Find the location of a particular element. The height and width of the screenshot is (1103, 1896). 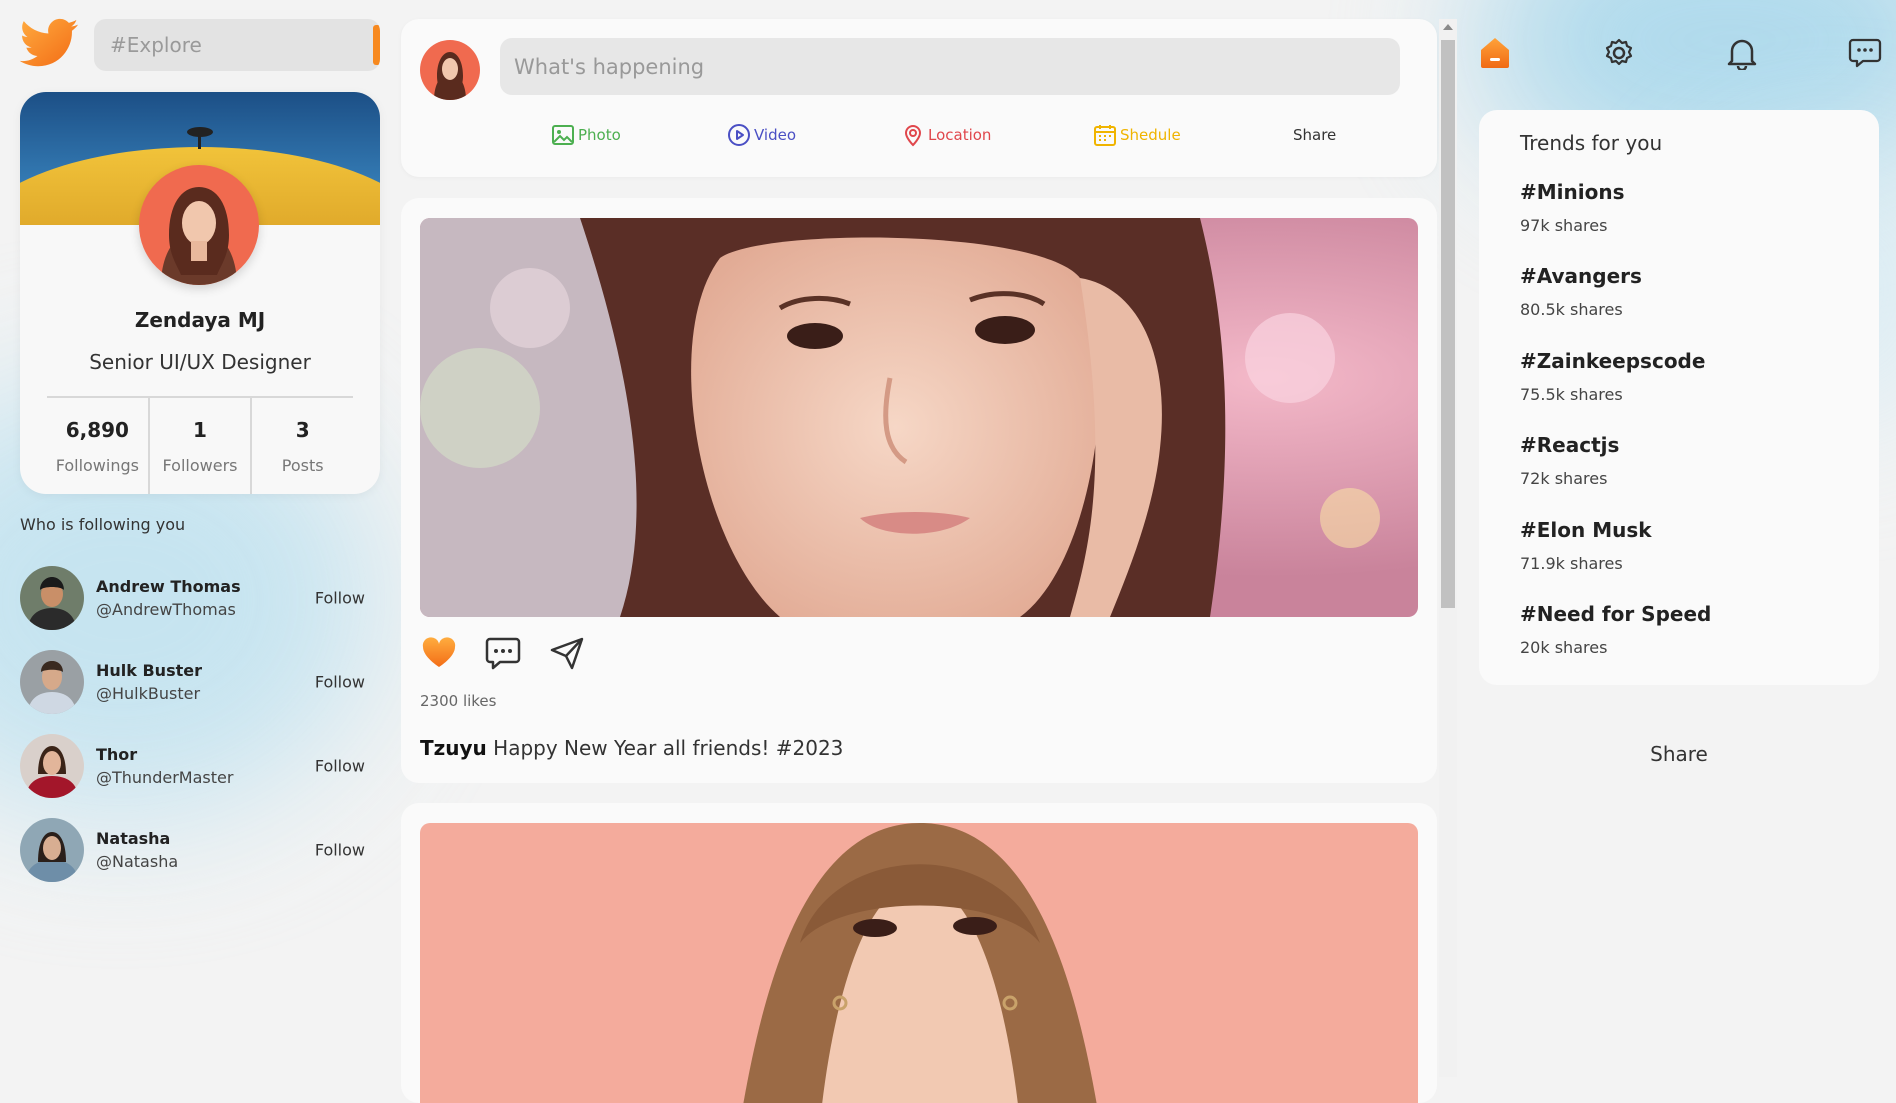

trend-item: #Elon Musk 71.9k shares is located at coordinates (1615, 560).